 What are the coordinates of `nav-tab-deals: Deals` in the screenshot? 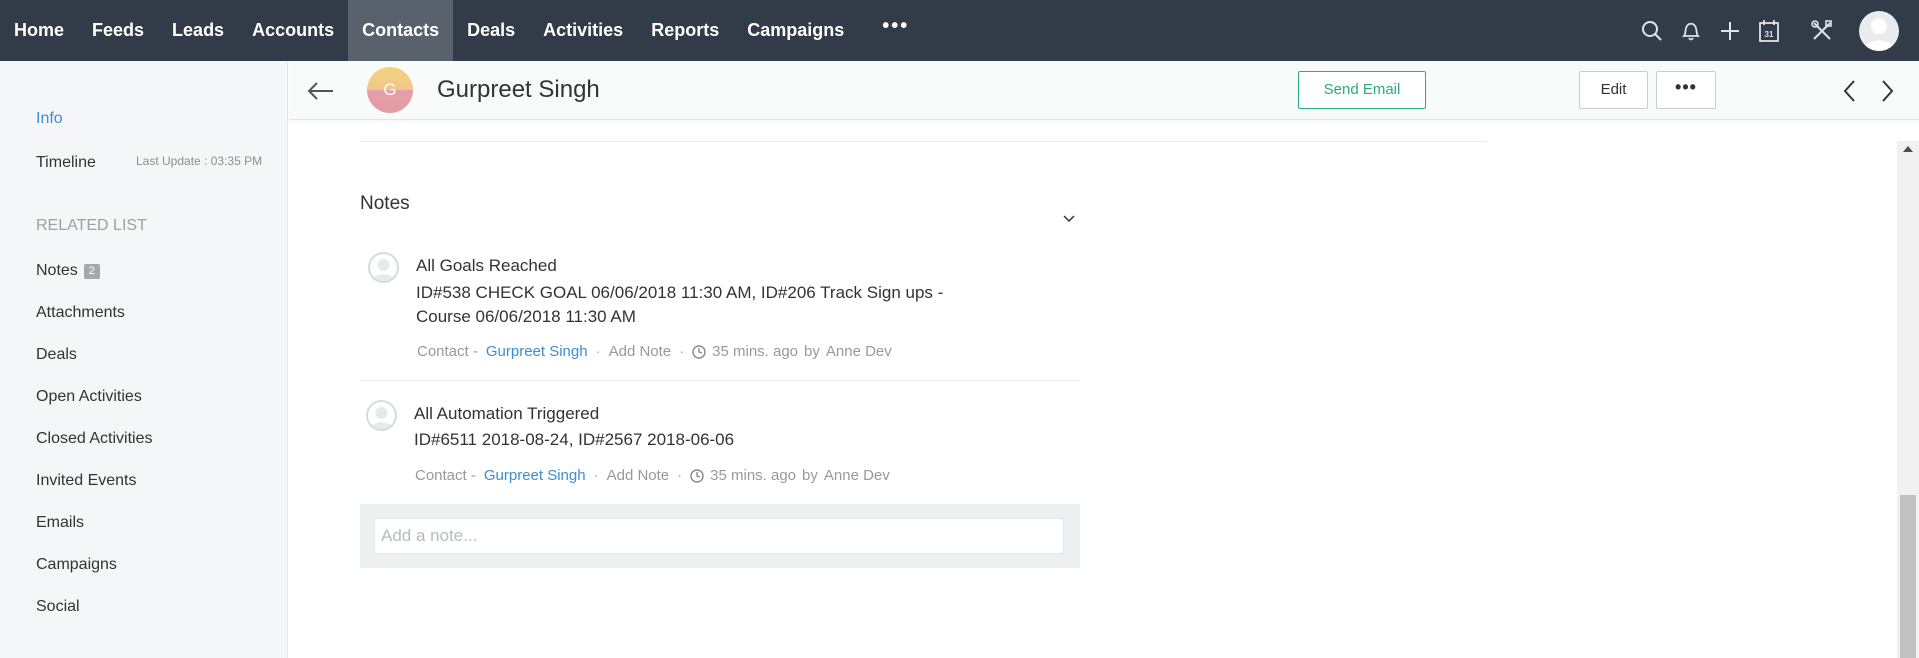 It's located at (491, 30).